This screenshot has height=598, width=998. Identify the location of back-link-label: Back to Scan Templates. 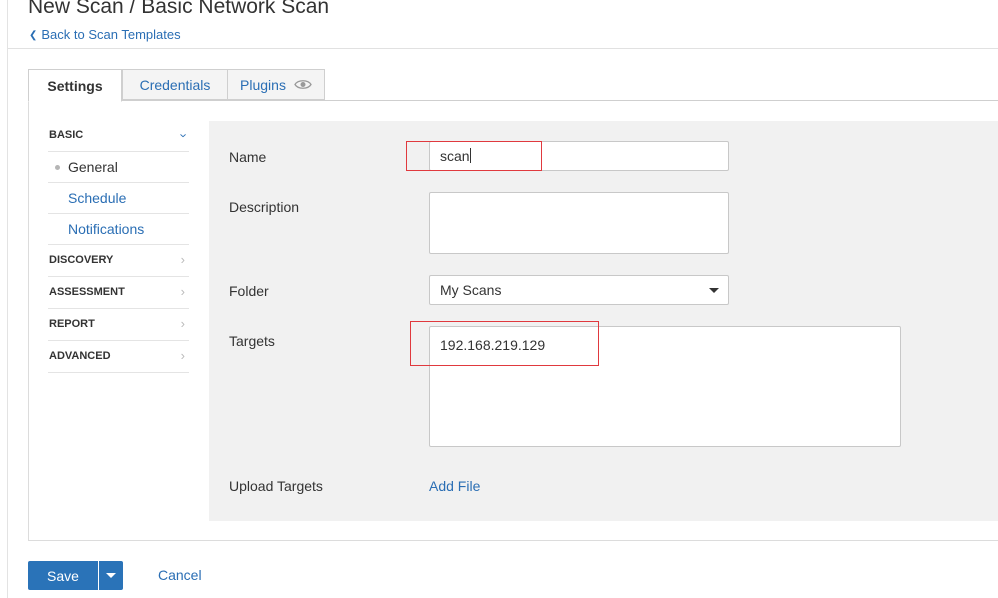
(111, 34).